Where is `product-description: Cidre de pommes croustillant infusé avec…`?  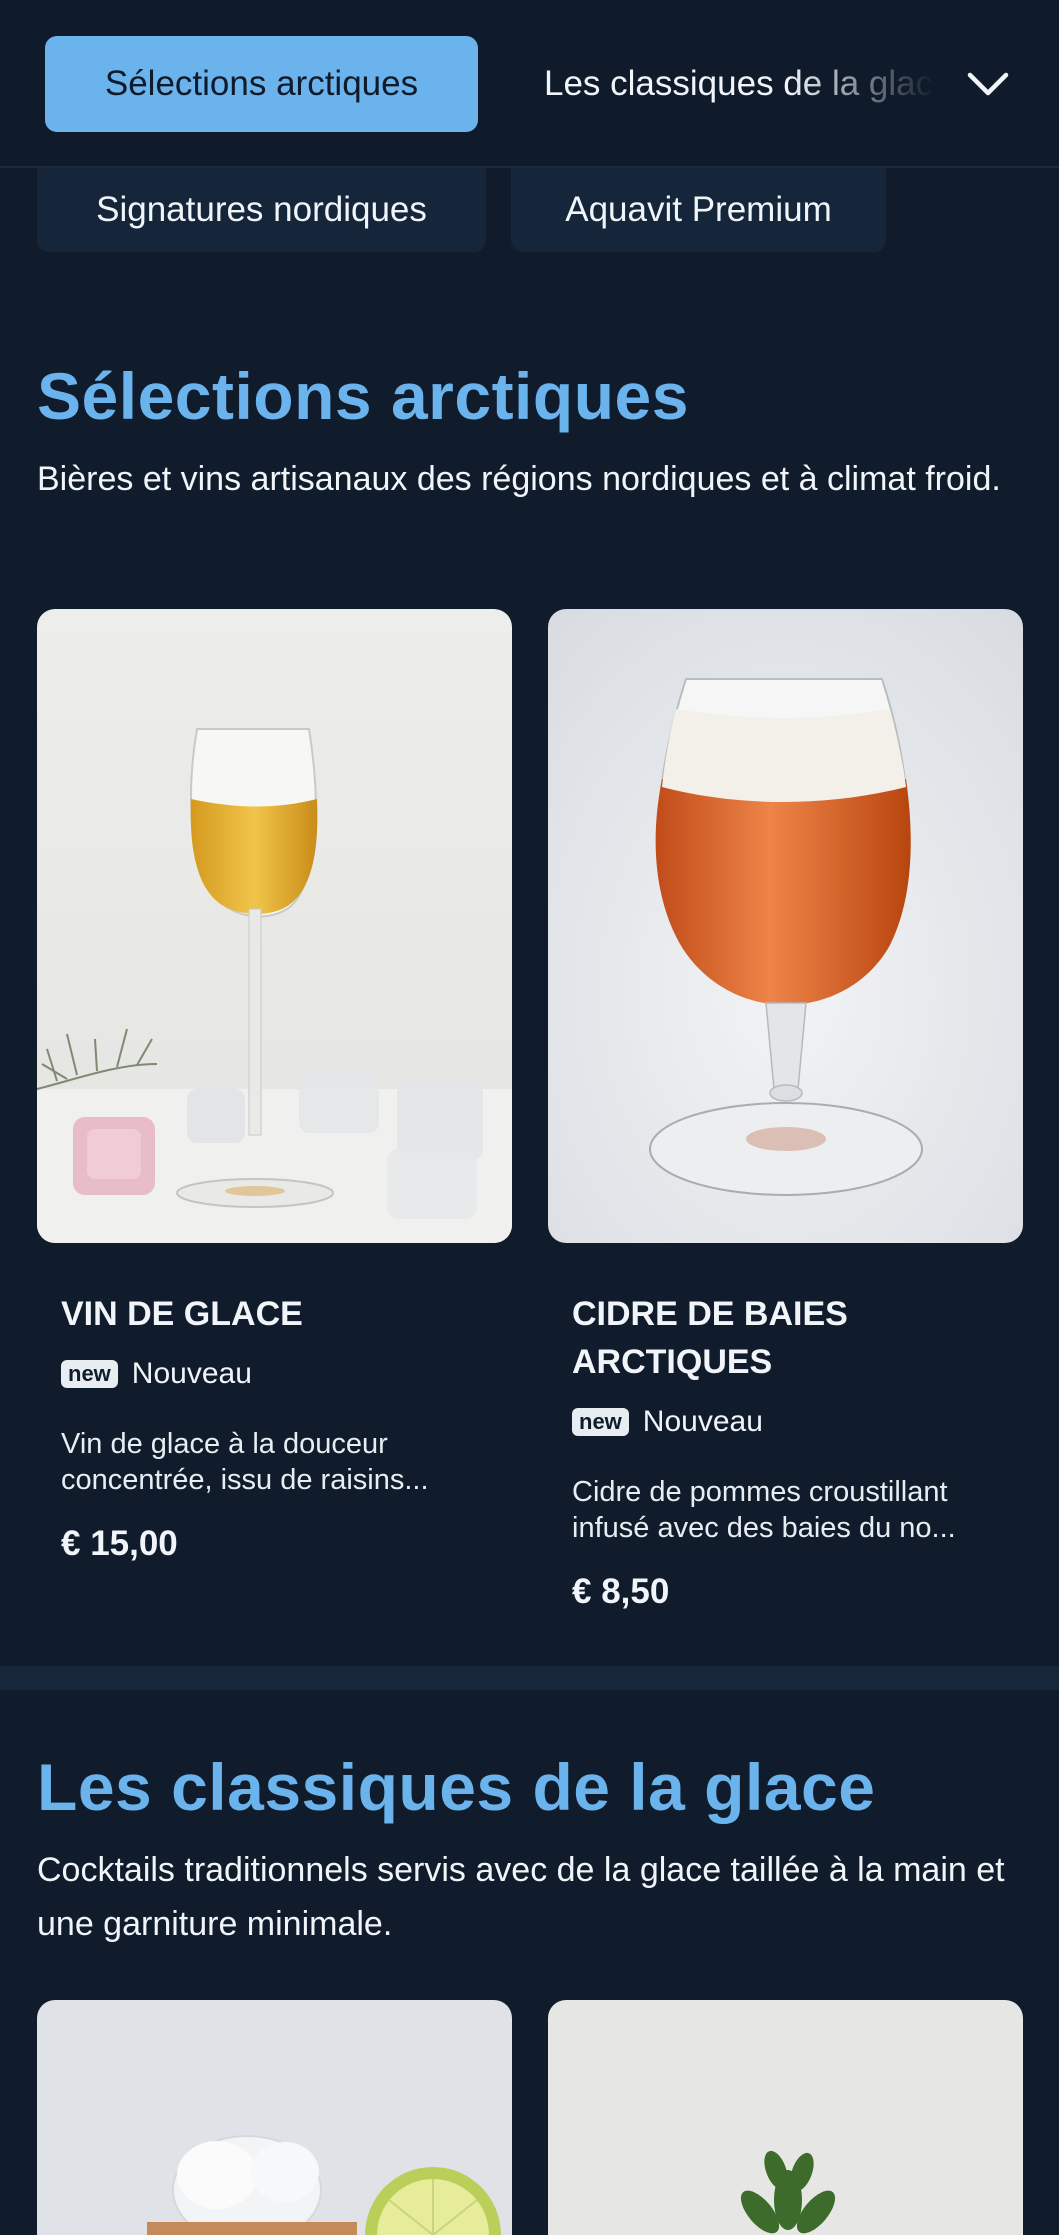
product-description: Cidre de pommes croustillant infusé avec… is located at coordinates (764, 1510).